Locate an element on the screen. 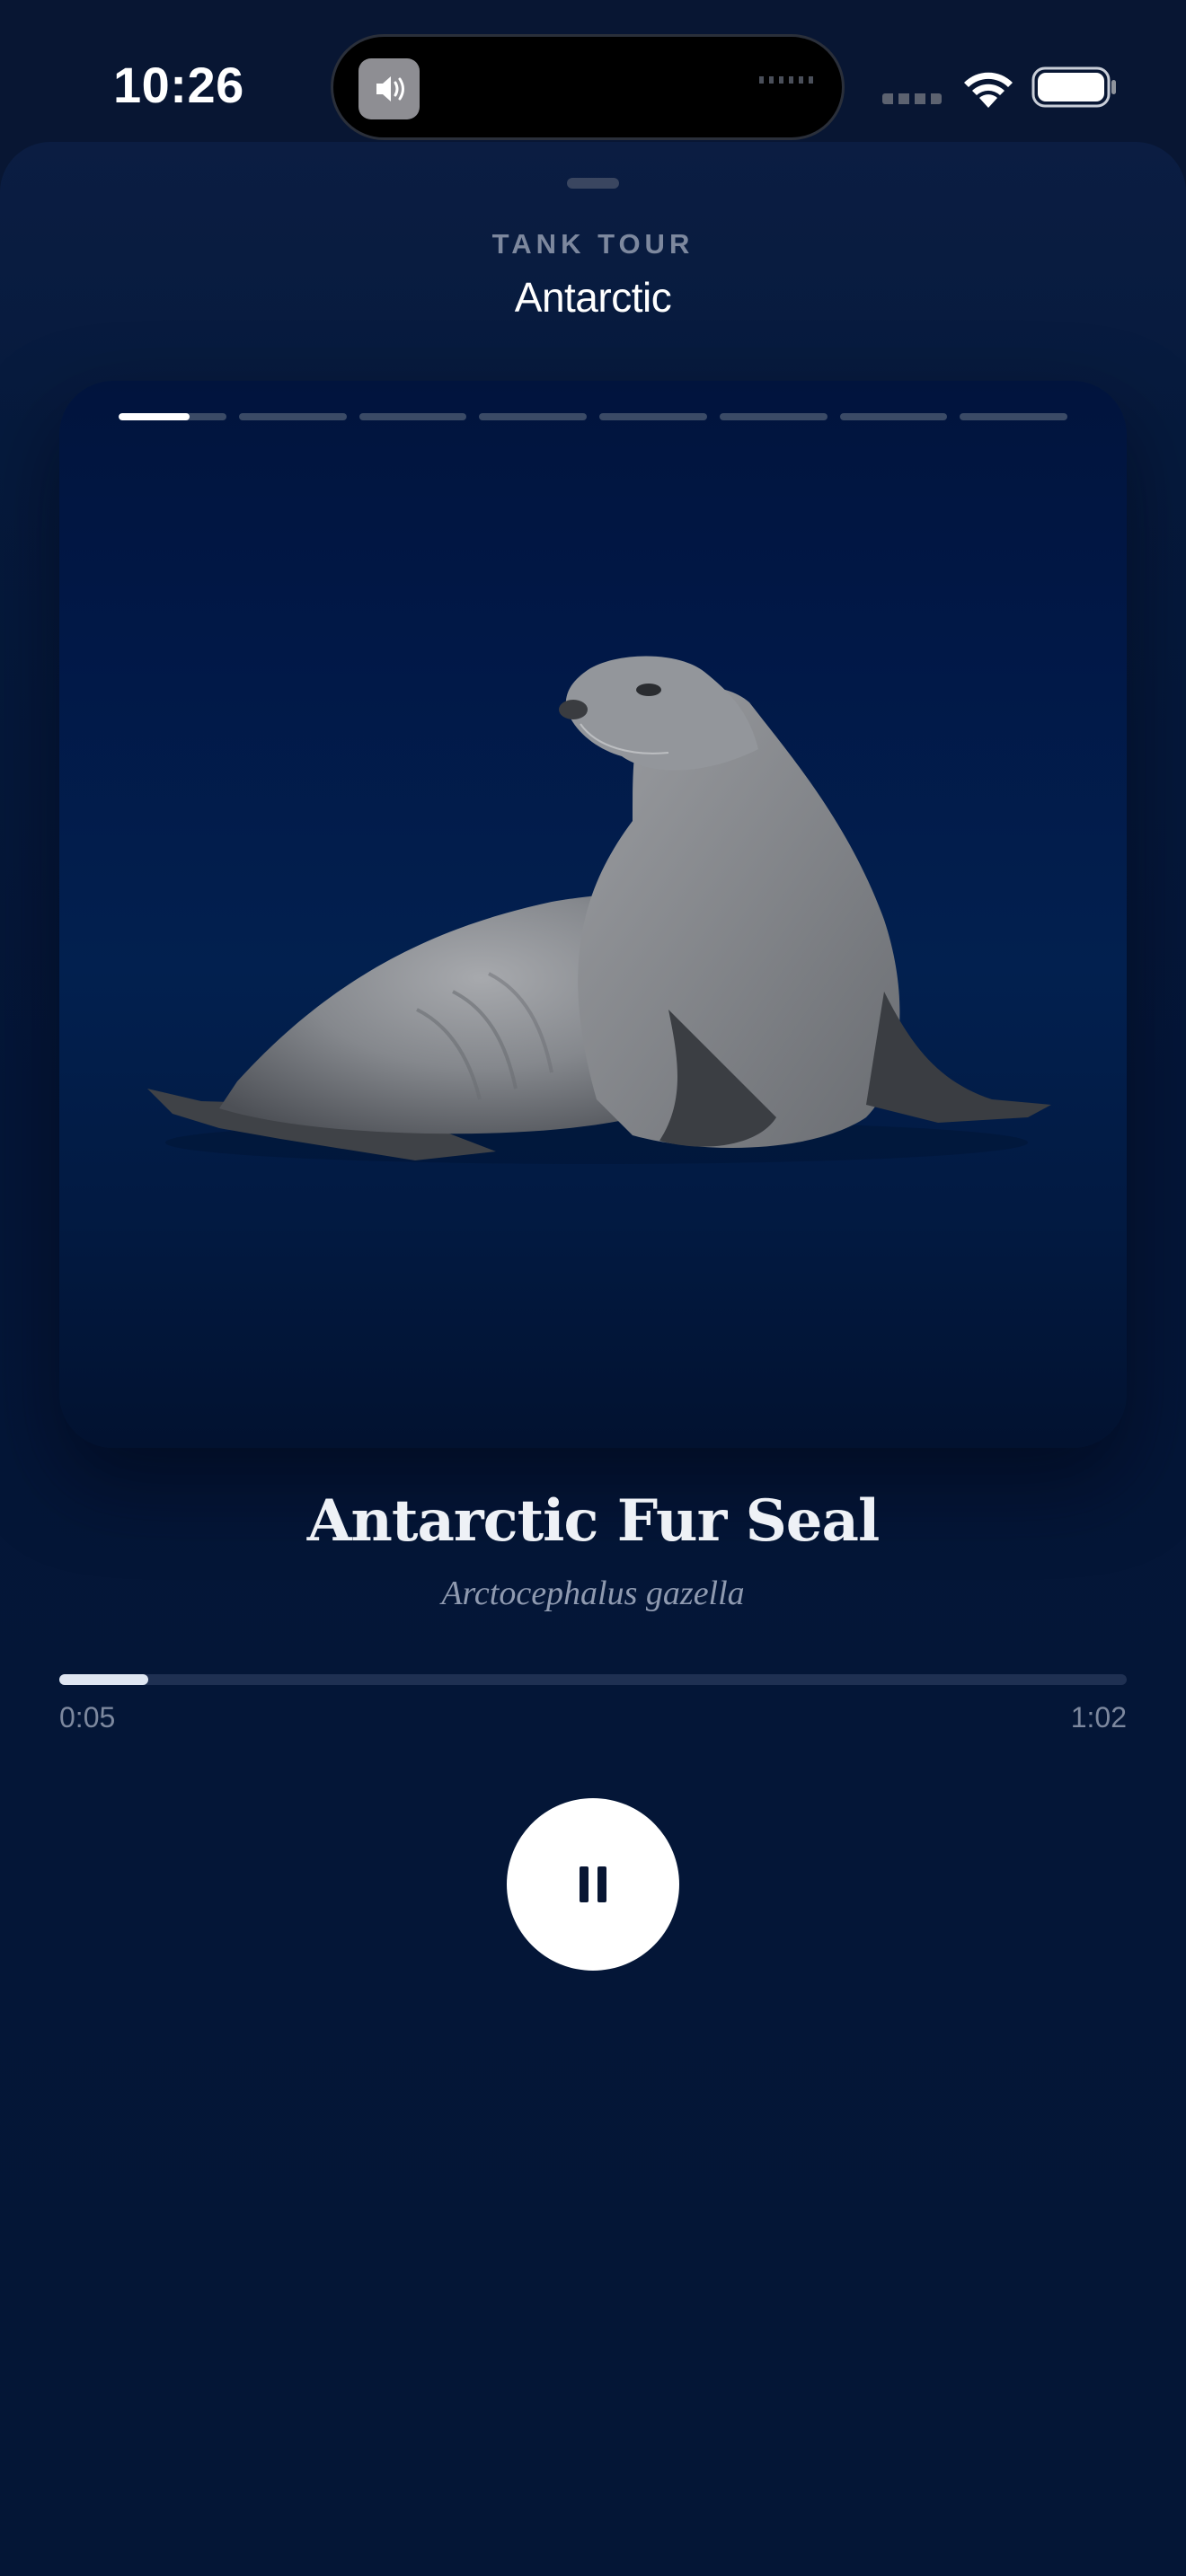  status-bar: 10:26 is located at coordinates (593, 76).